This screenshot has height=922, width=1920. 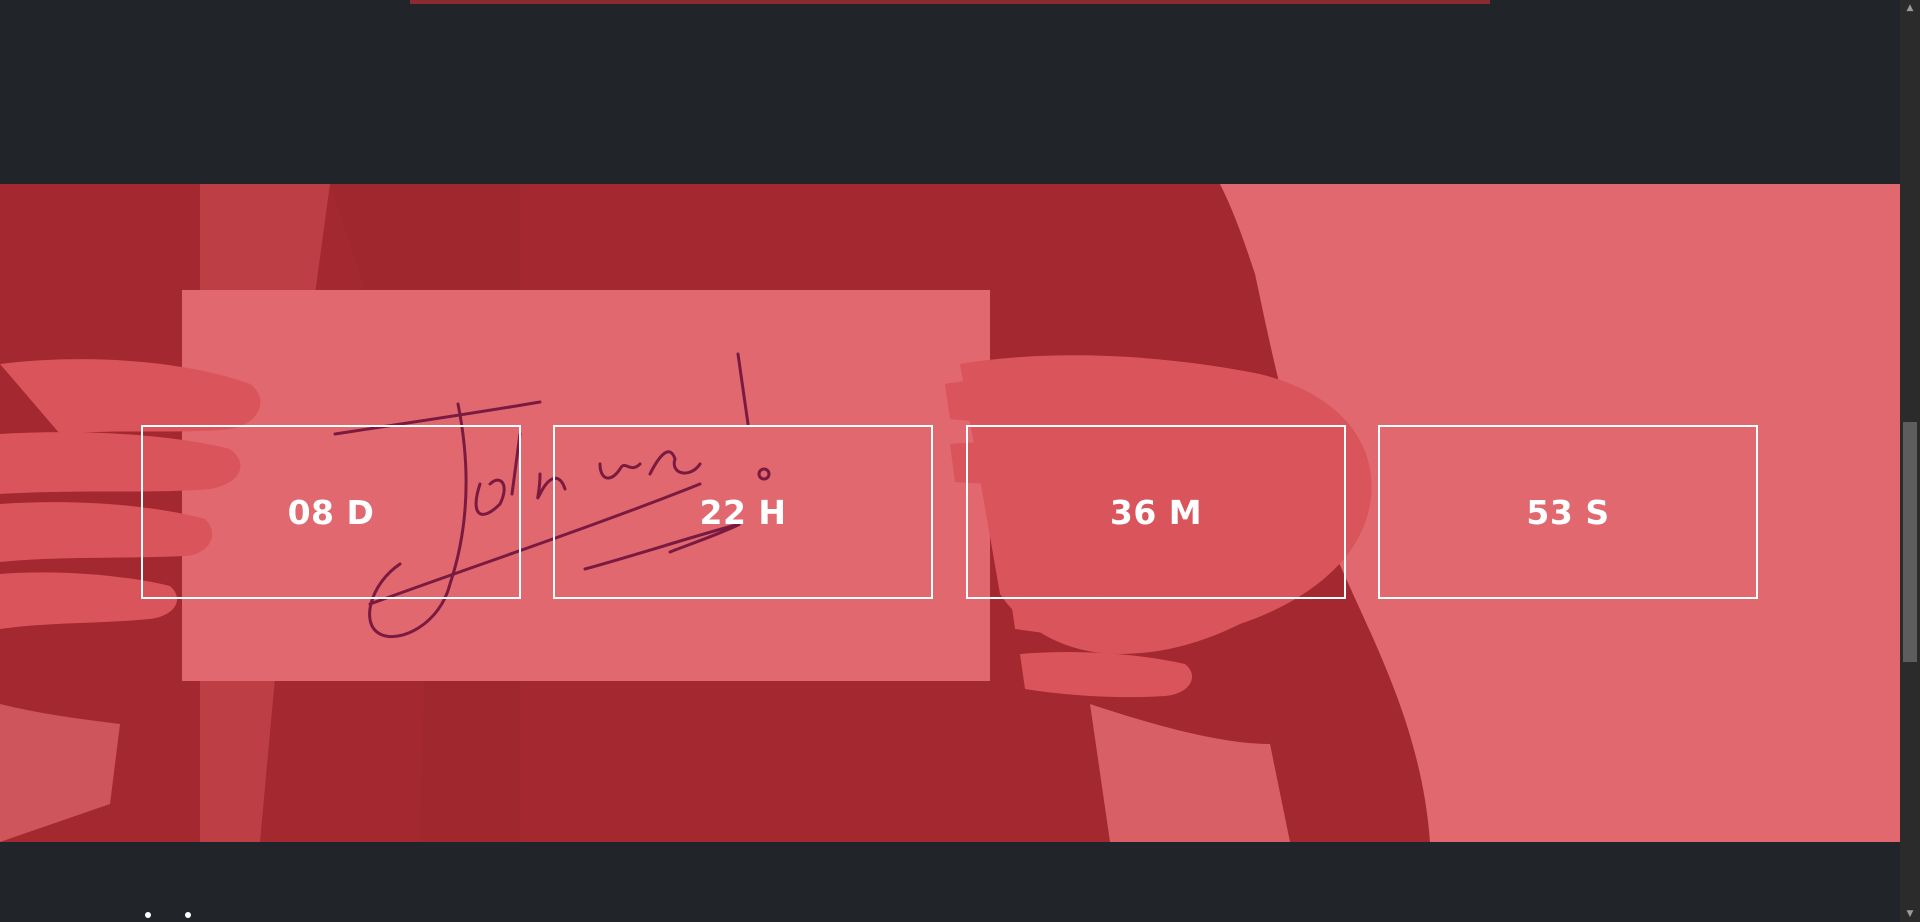 What do you see at coordinates (1568, 512) in the screenshot?
I see `countdown-seconds: 53 S` at bounding box center [1568, 512].